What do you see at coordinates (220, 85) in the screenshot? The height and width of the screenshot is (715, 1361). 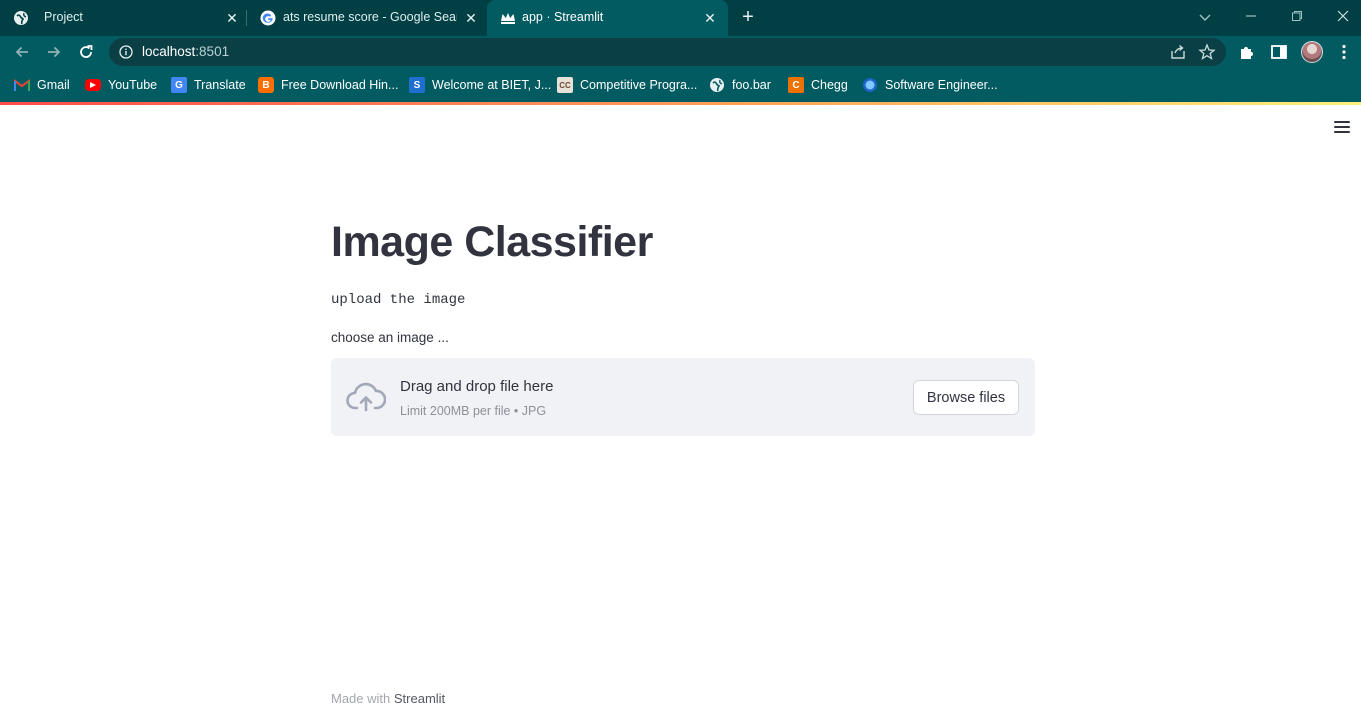 I see `bookmark-label: Translate` at bounding box center [220, 85].